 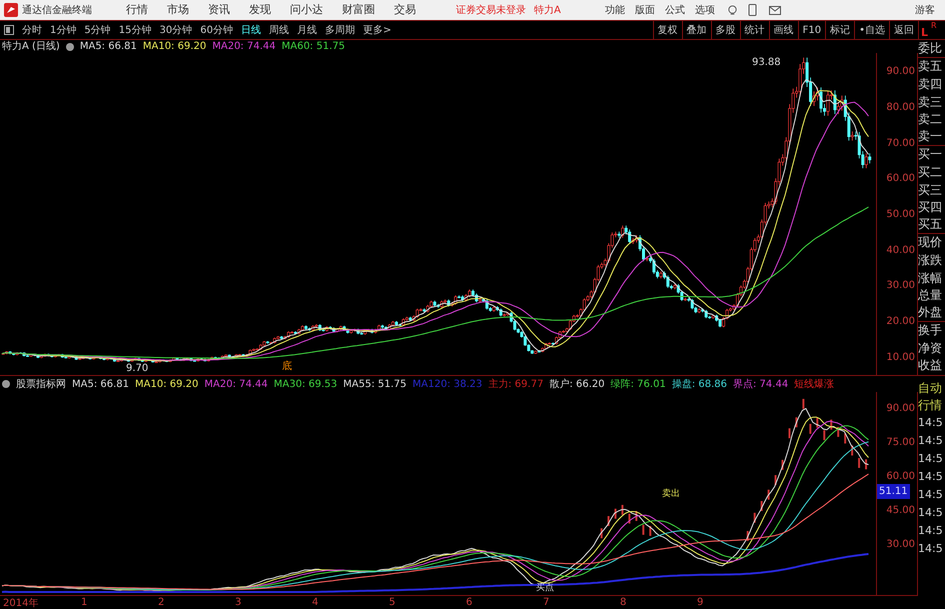 I want to click on quote-row-label: 买一, so click(x=930, y=155).